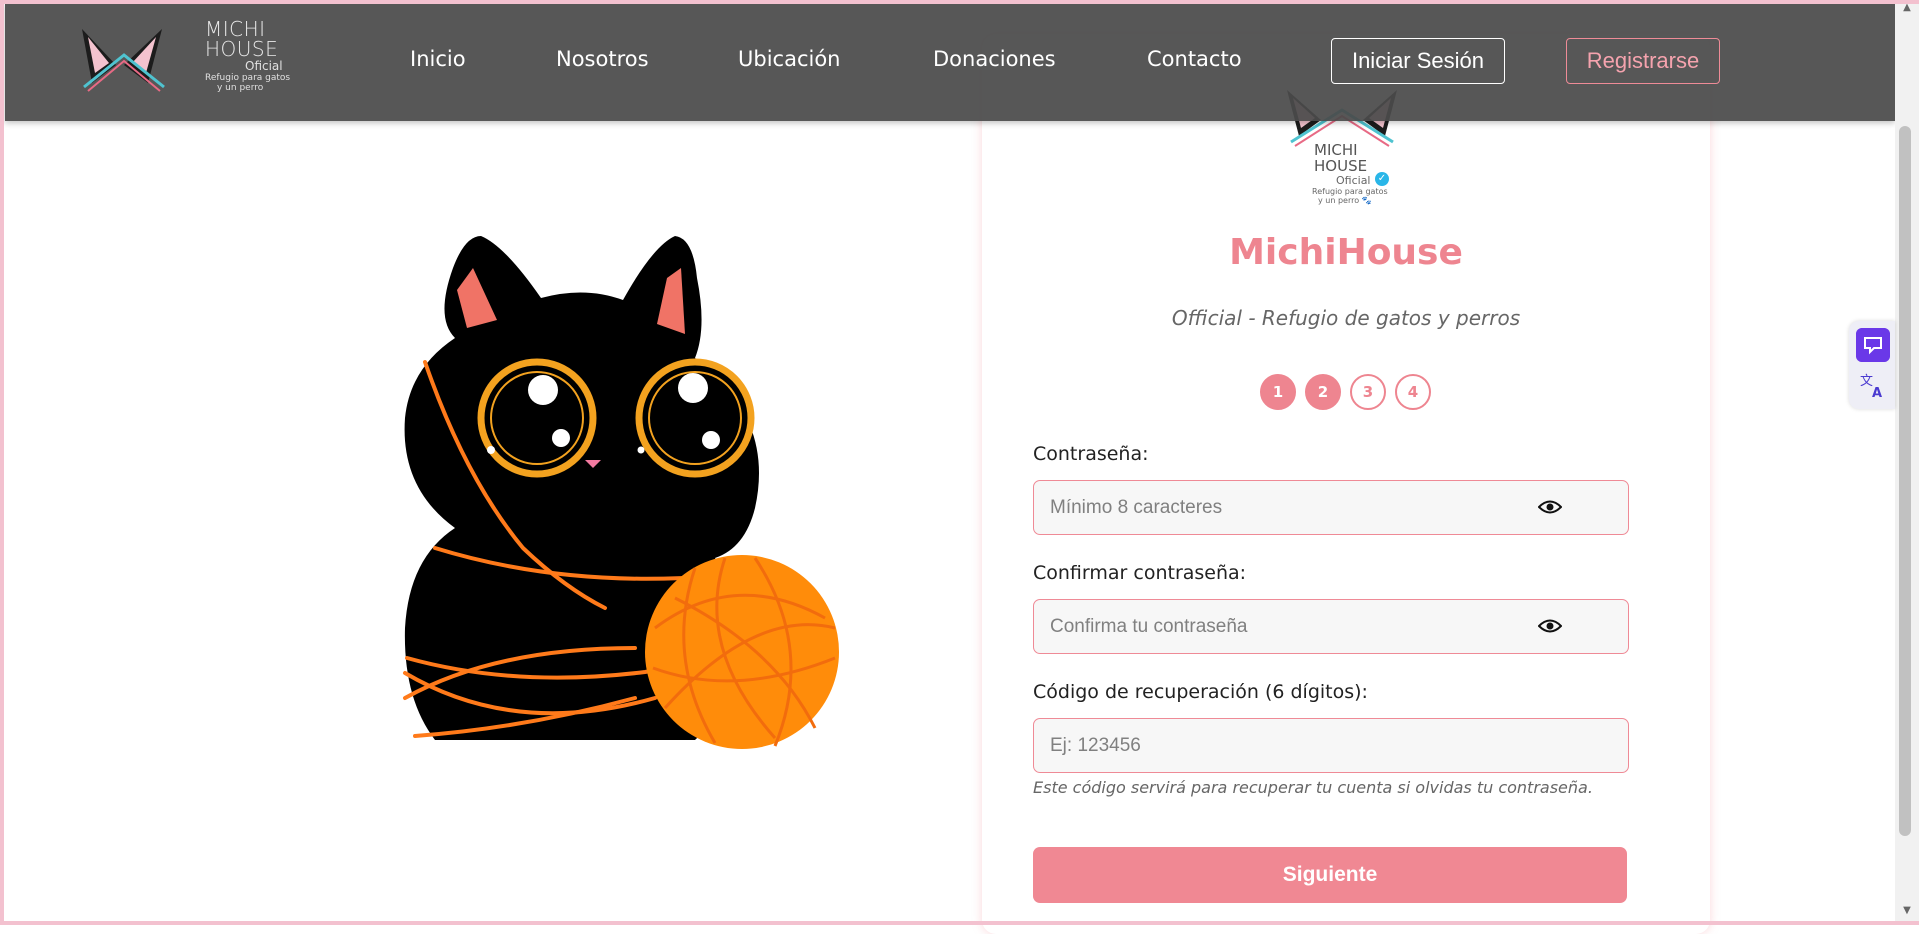 This screenshot has height=934, width=1919. I want to click on logo-line4: Refugio para gatos, so click(248, 78).